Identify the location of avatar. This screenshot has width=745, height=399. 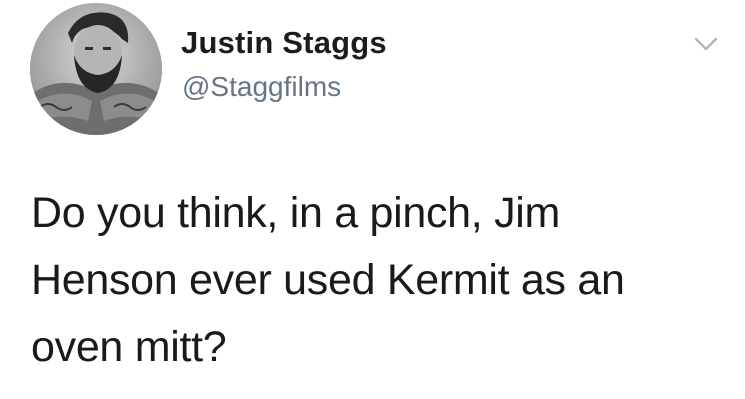
(96, 69).